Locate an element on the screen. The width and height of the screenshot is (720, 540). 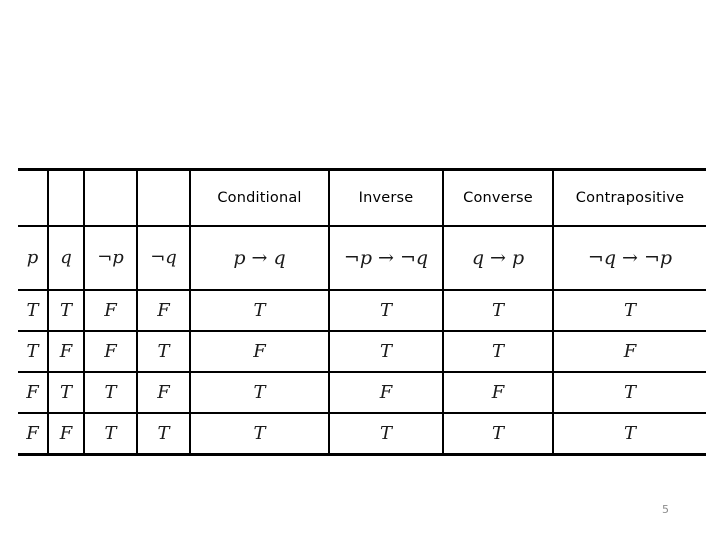
group-header-label-converse: Converse is located at coordinates (498, 197).